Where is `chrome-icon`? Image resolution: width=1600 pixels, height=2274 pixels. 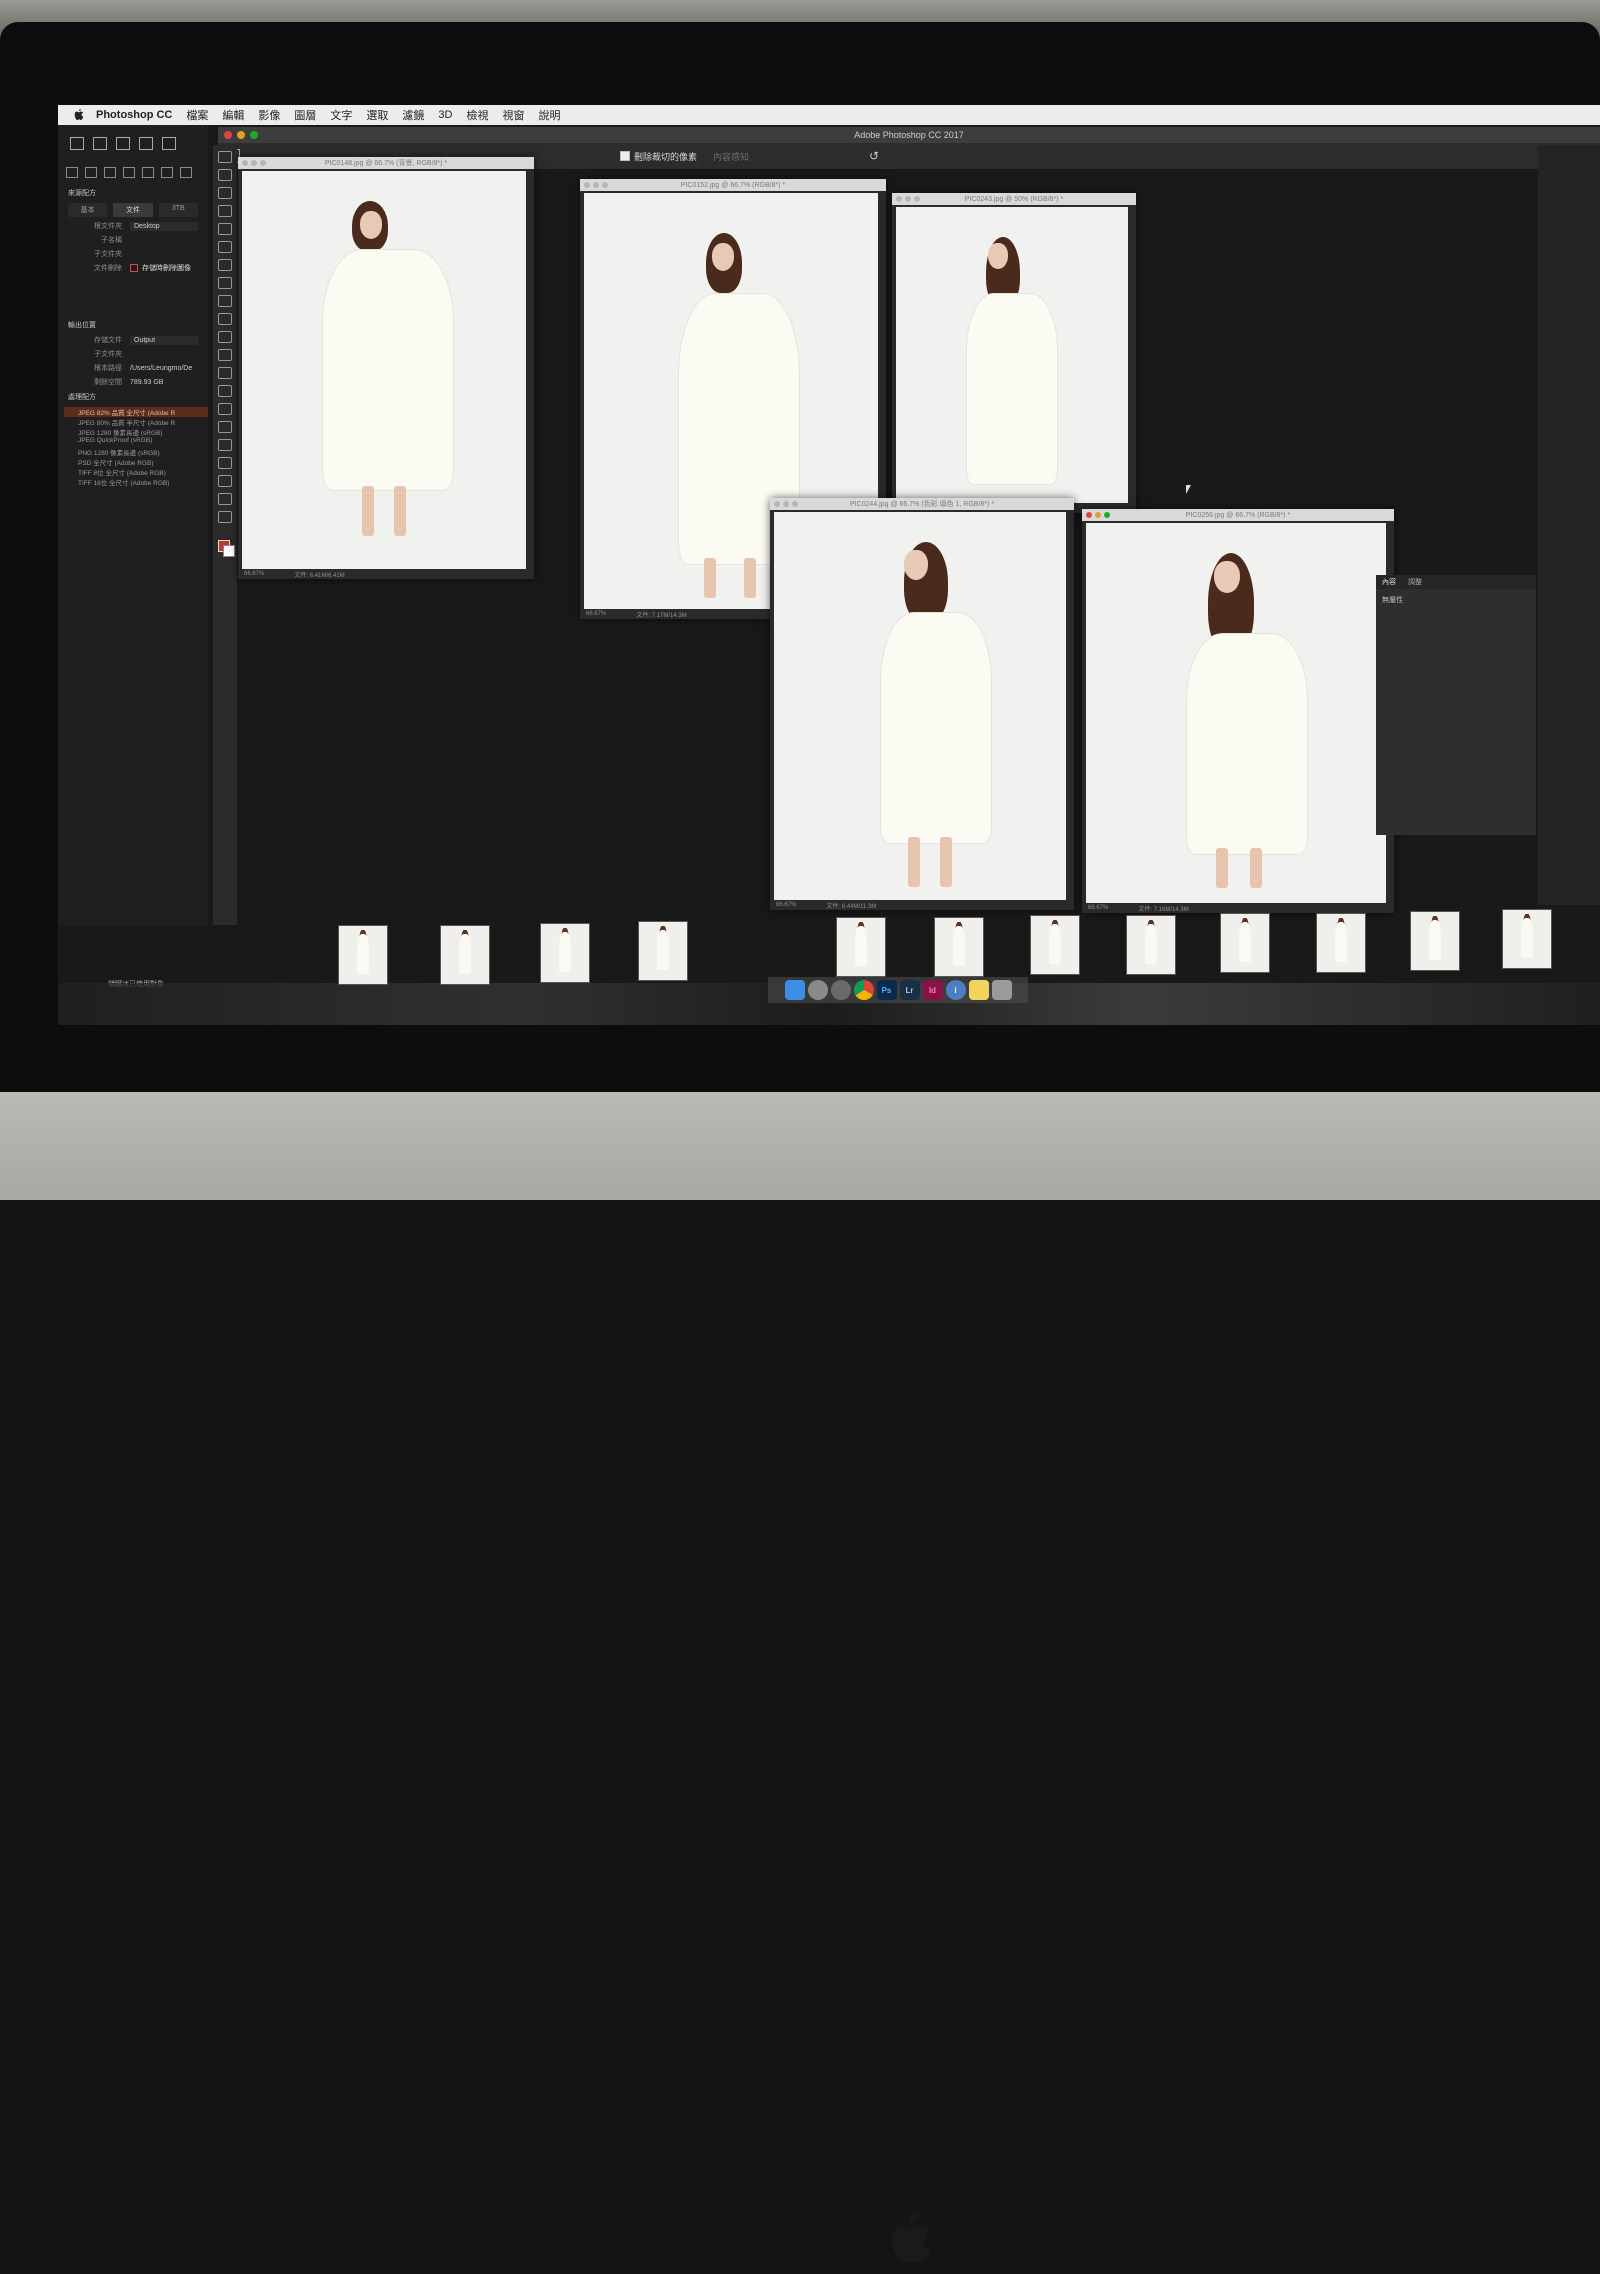 chrome-icon is located at coordinates (863, 990).